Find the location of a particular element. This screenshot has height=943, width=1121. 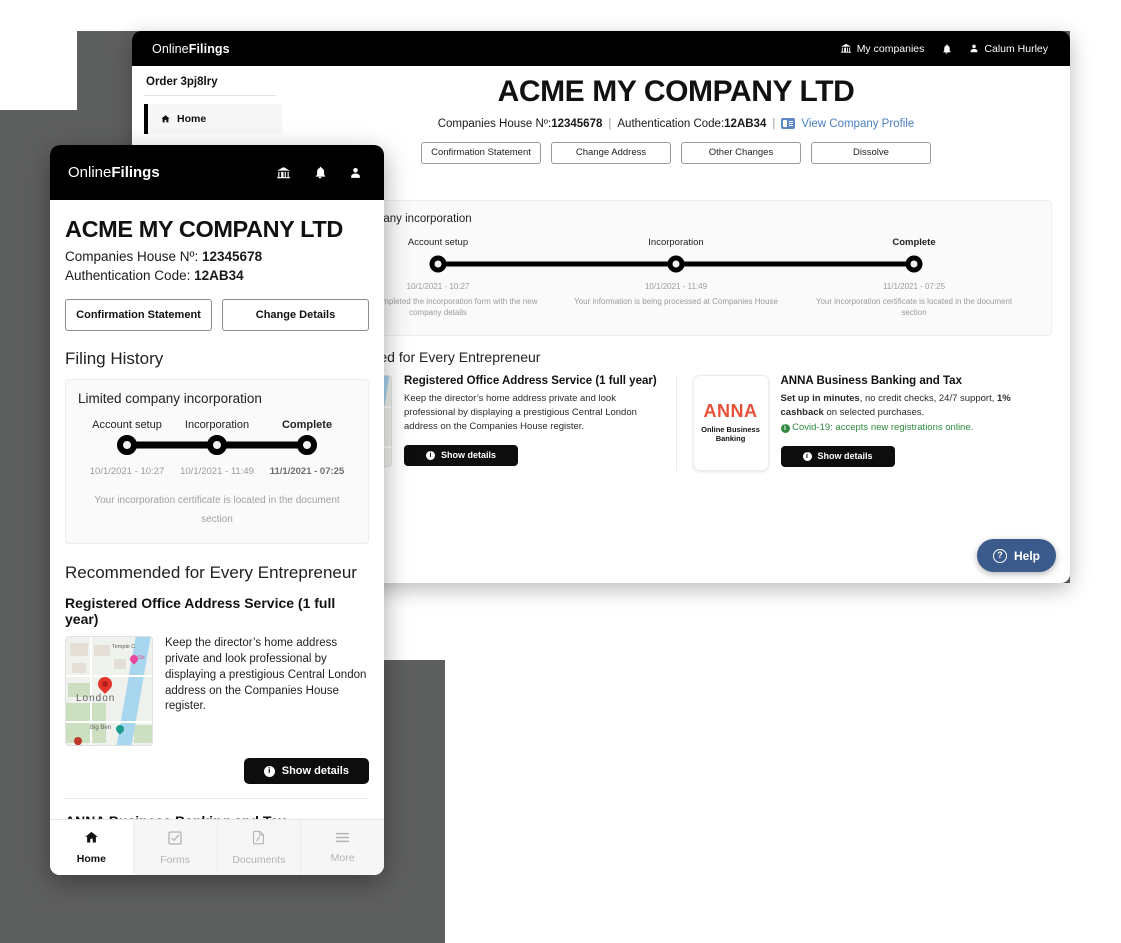

desktop-recommended-heading: Recommended for Every Entrepreneur is located at coordinates (420, 356).